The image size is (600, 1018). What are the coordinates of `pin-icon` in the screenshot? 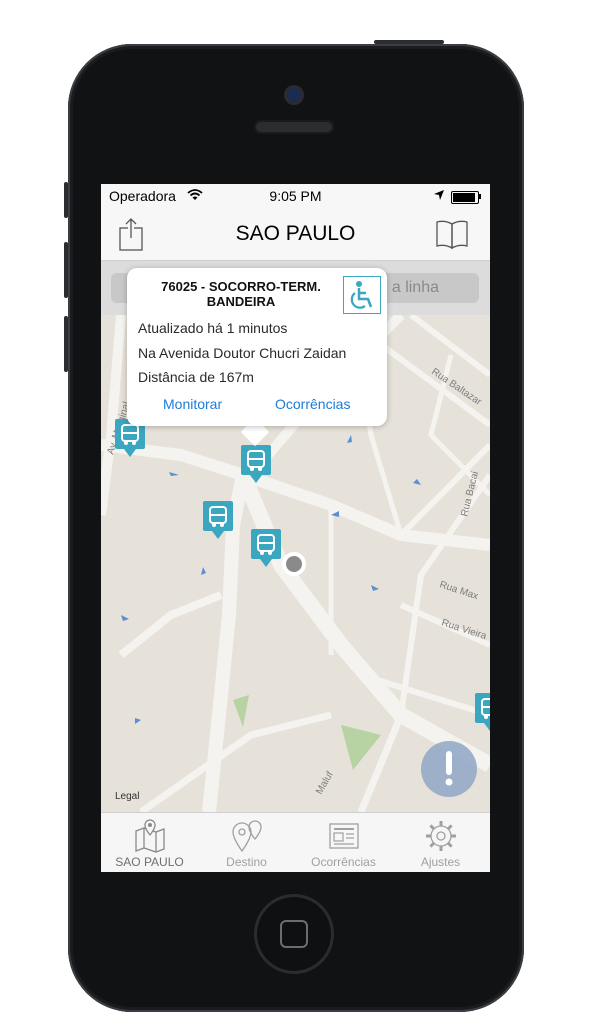 It's located at (247, 836).